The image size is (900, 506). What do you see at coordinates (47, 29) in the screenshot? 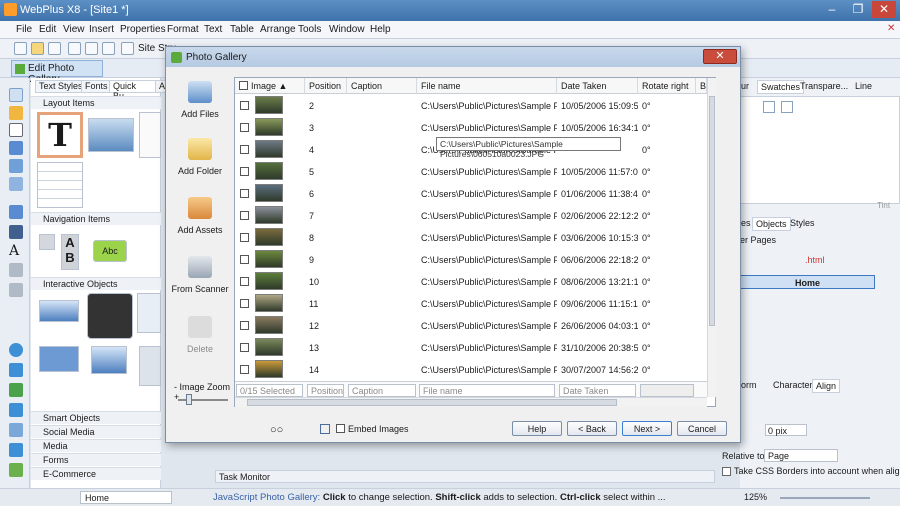
I see `menu-edit: Edit` at bounding box center [47, 29].